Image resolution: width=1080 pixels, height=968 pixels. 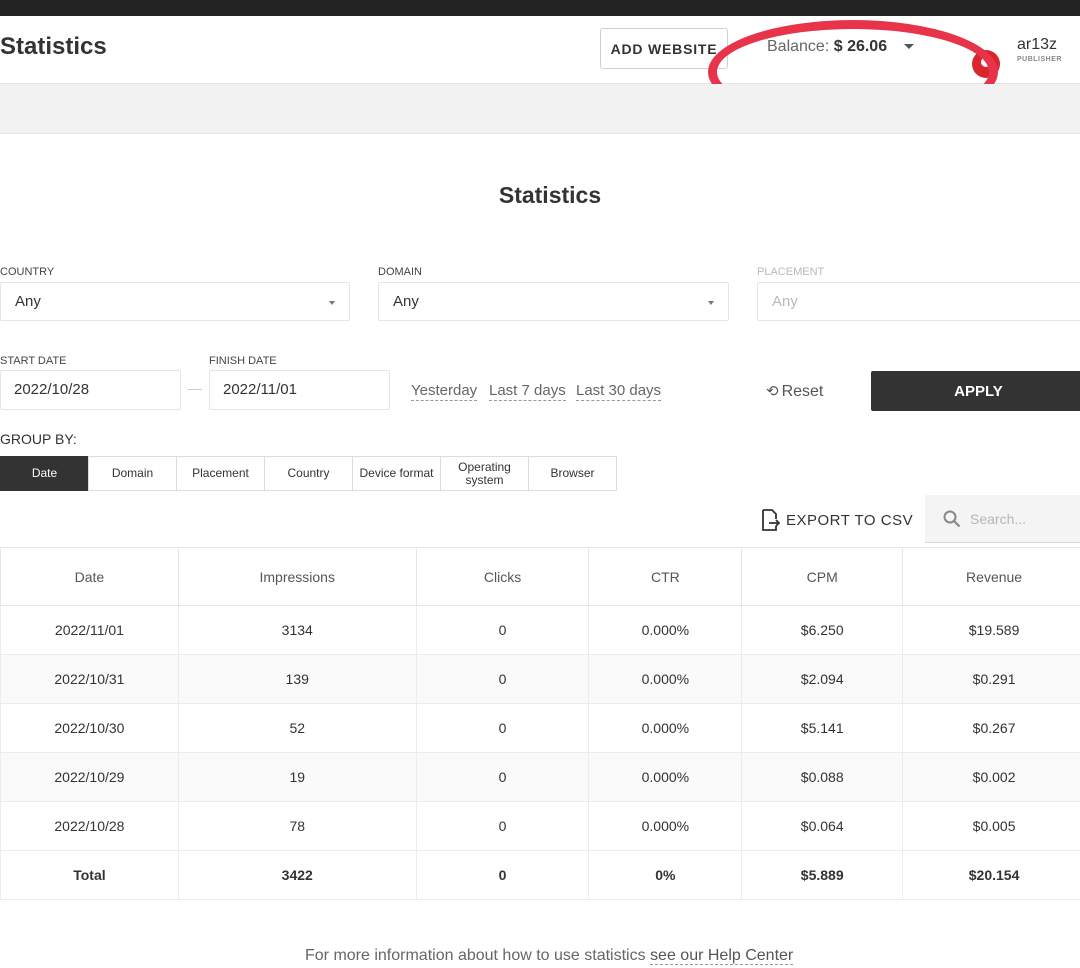 I want to click on country-value: Any, so click(x=28, y=301).